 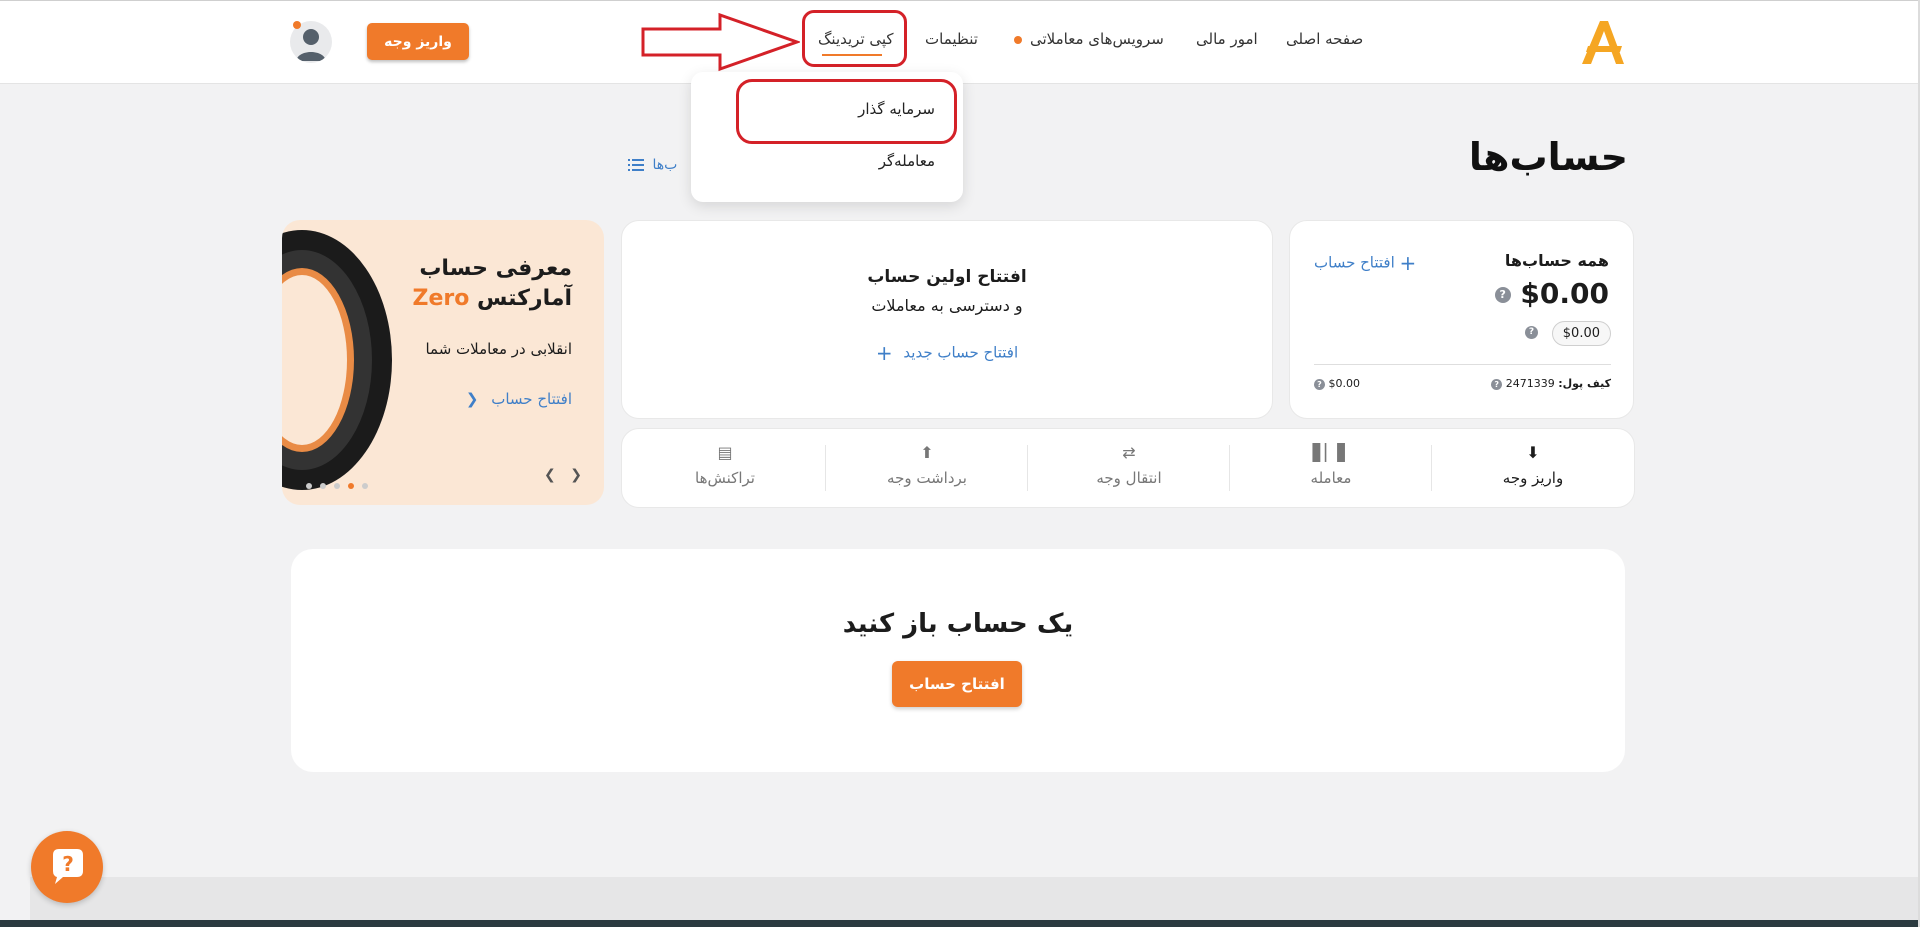 I want to click on open-account-button: افتتاح حساب, so click(x=957, y=684).